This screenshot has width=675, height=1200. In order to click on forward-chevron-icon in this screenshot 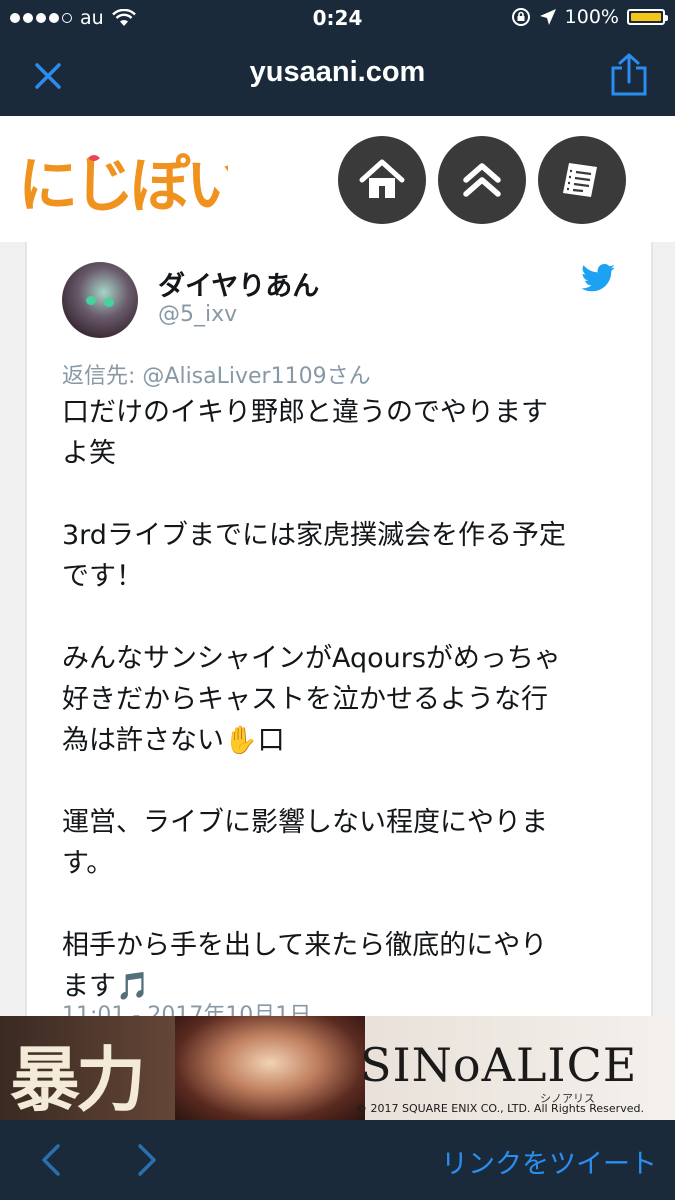, I will do `click(147, 1160)`.